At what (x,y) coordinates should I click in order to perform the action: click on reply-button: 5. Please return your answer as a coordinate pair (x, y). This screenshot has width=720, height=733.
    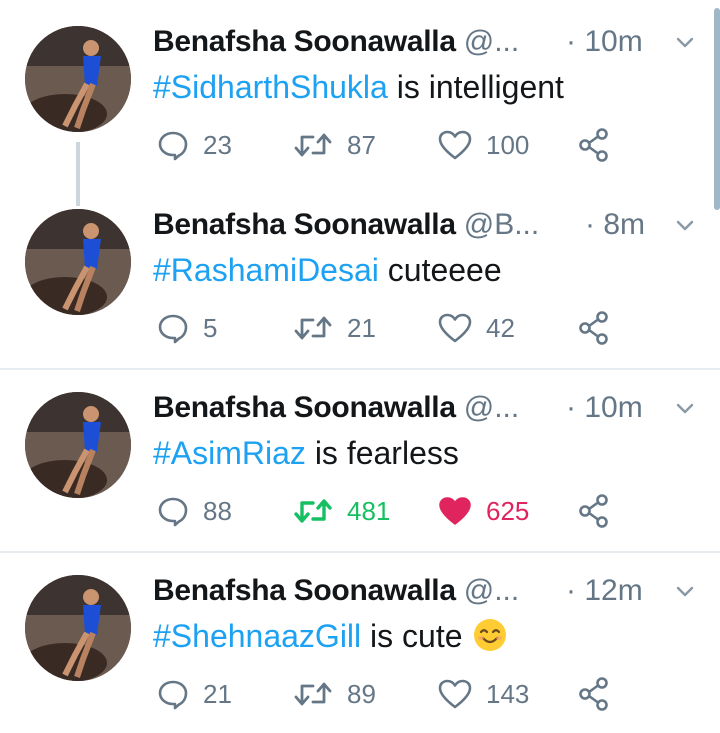
    Looking at the image, I should click on (187, 328).